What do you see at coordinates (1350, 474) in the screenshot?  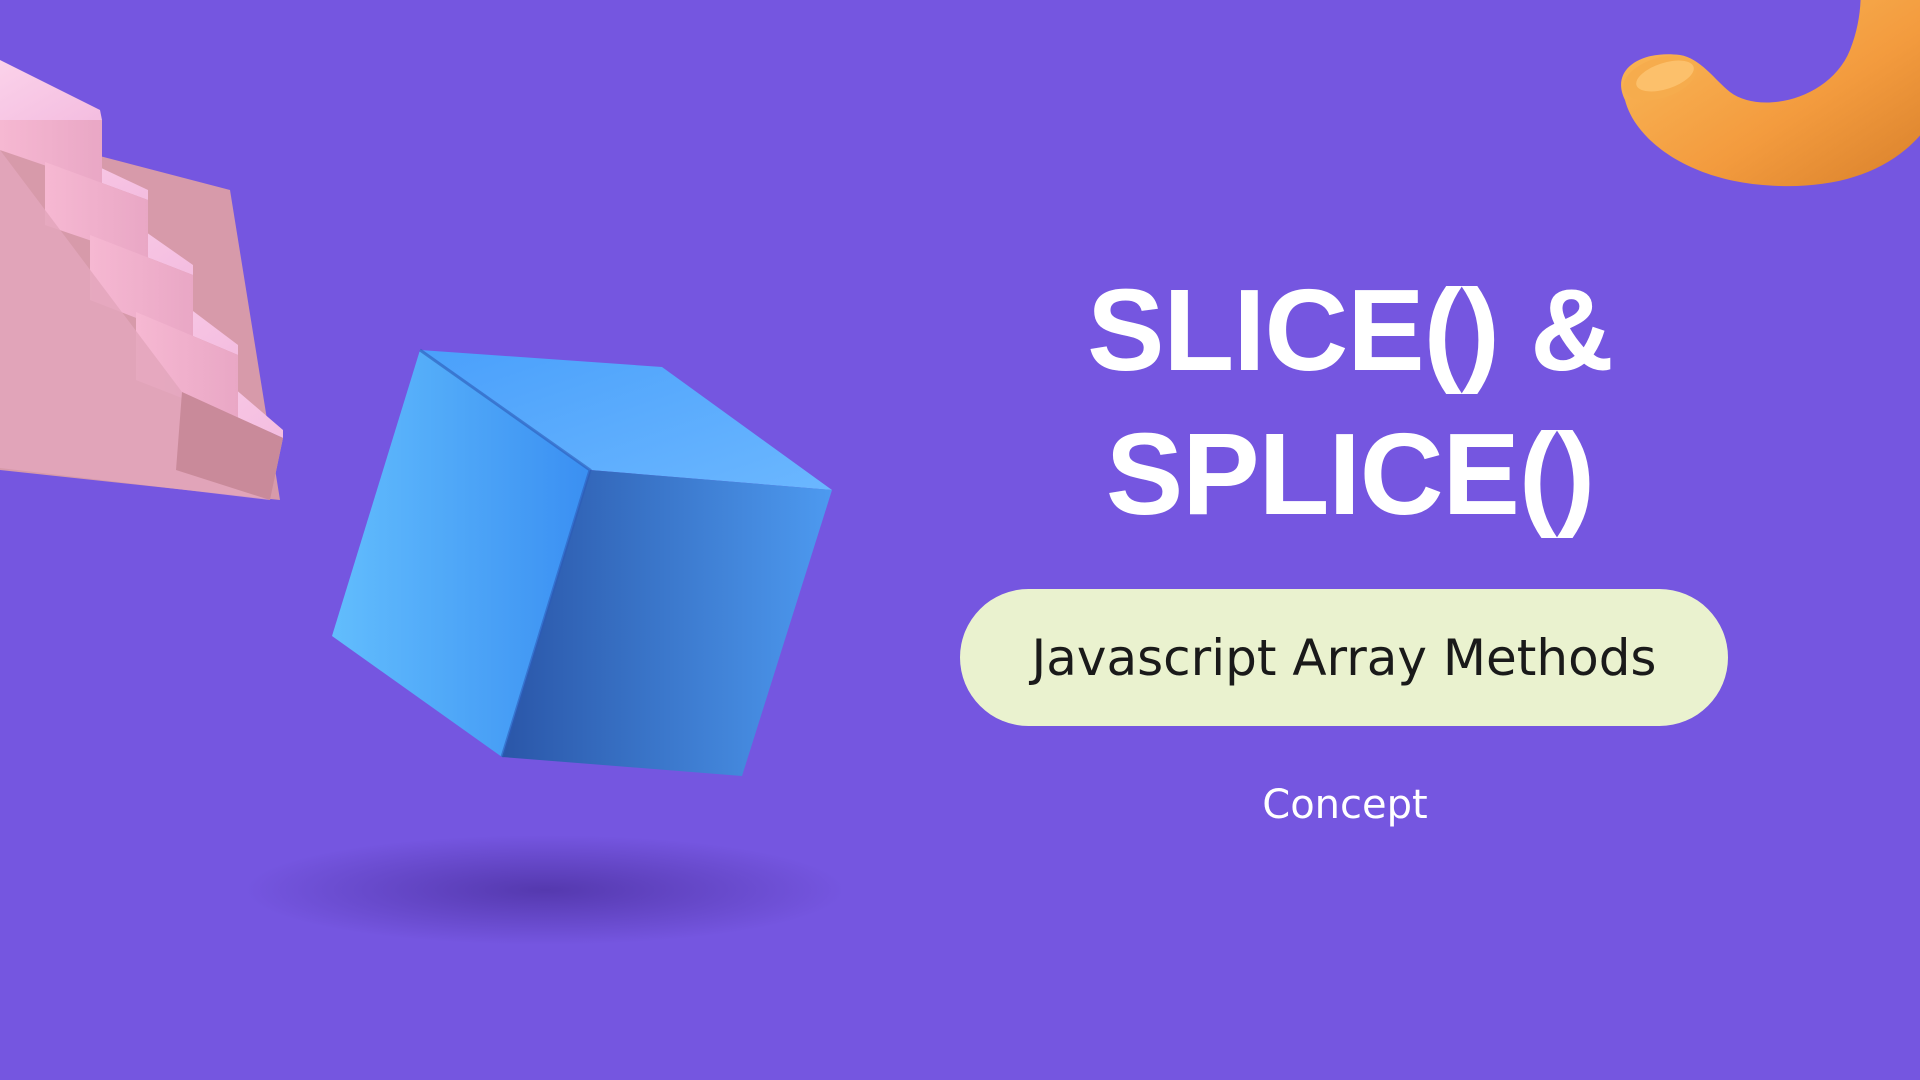 I see `title-line-2: SPLICE()` at bounding box center [1350, 474].